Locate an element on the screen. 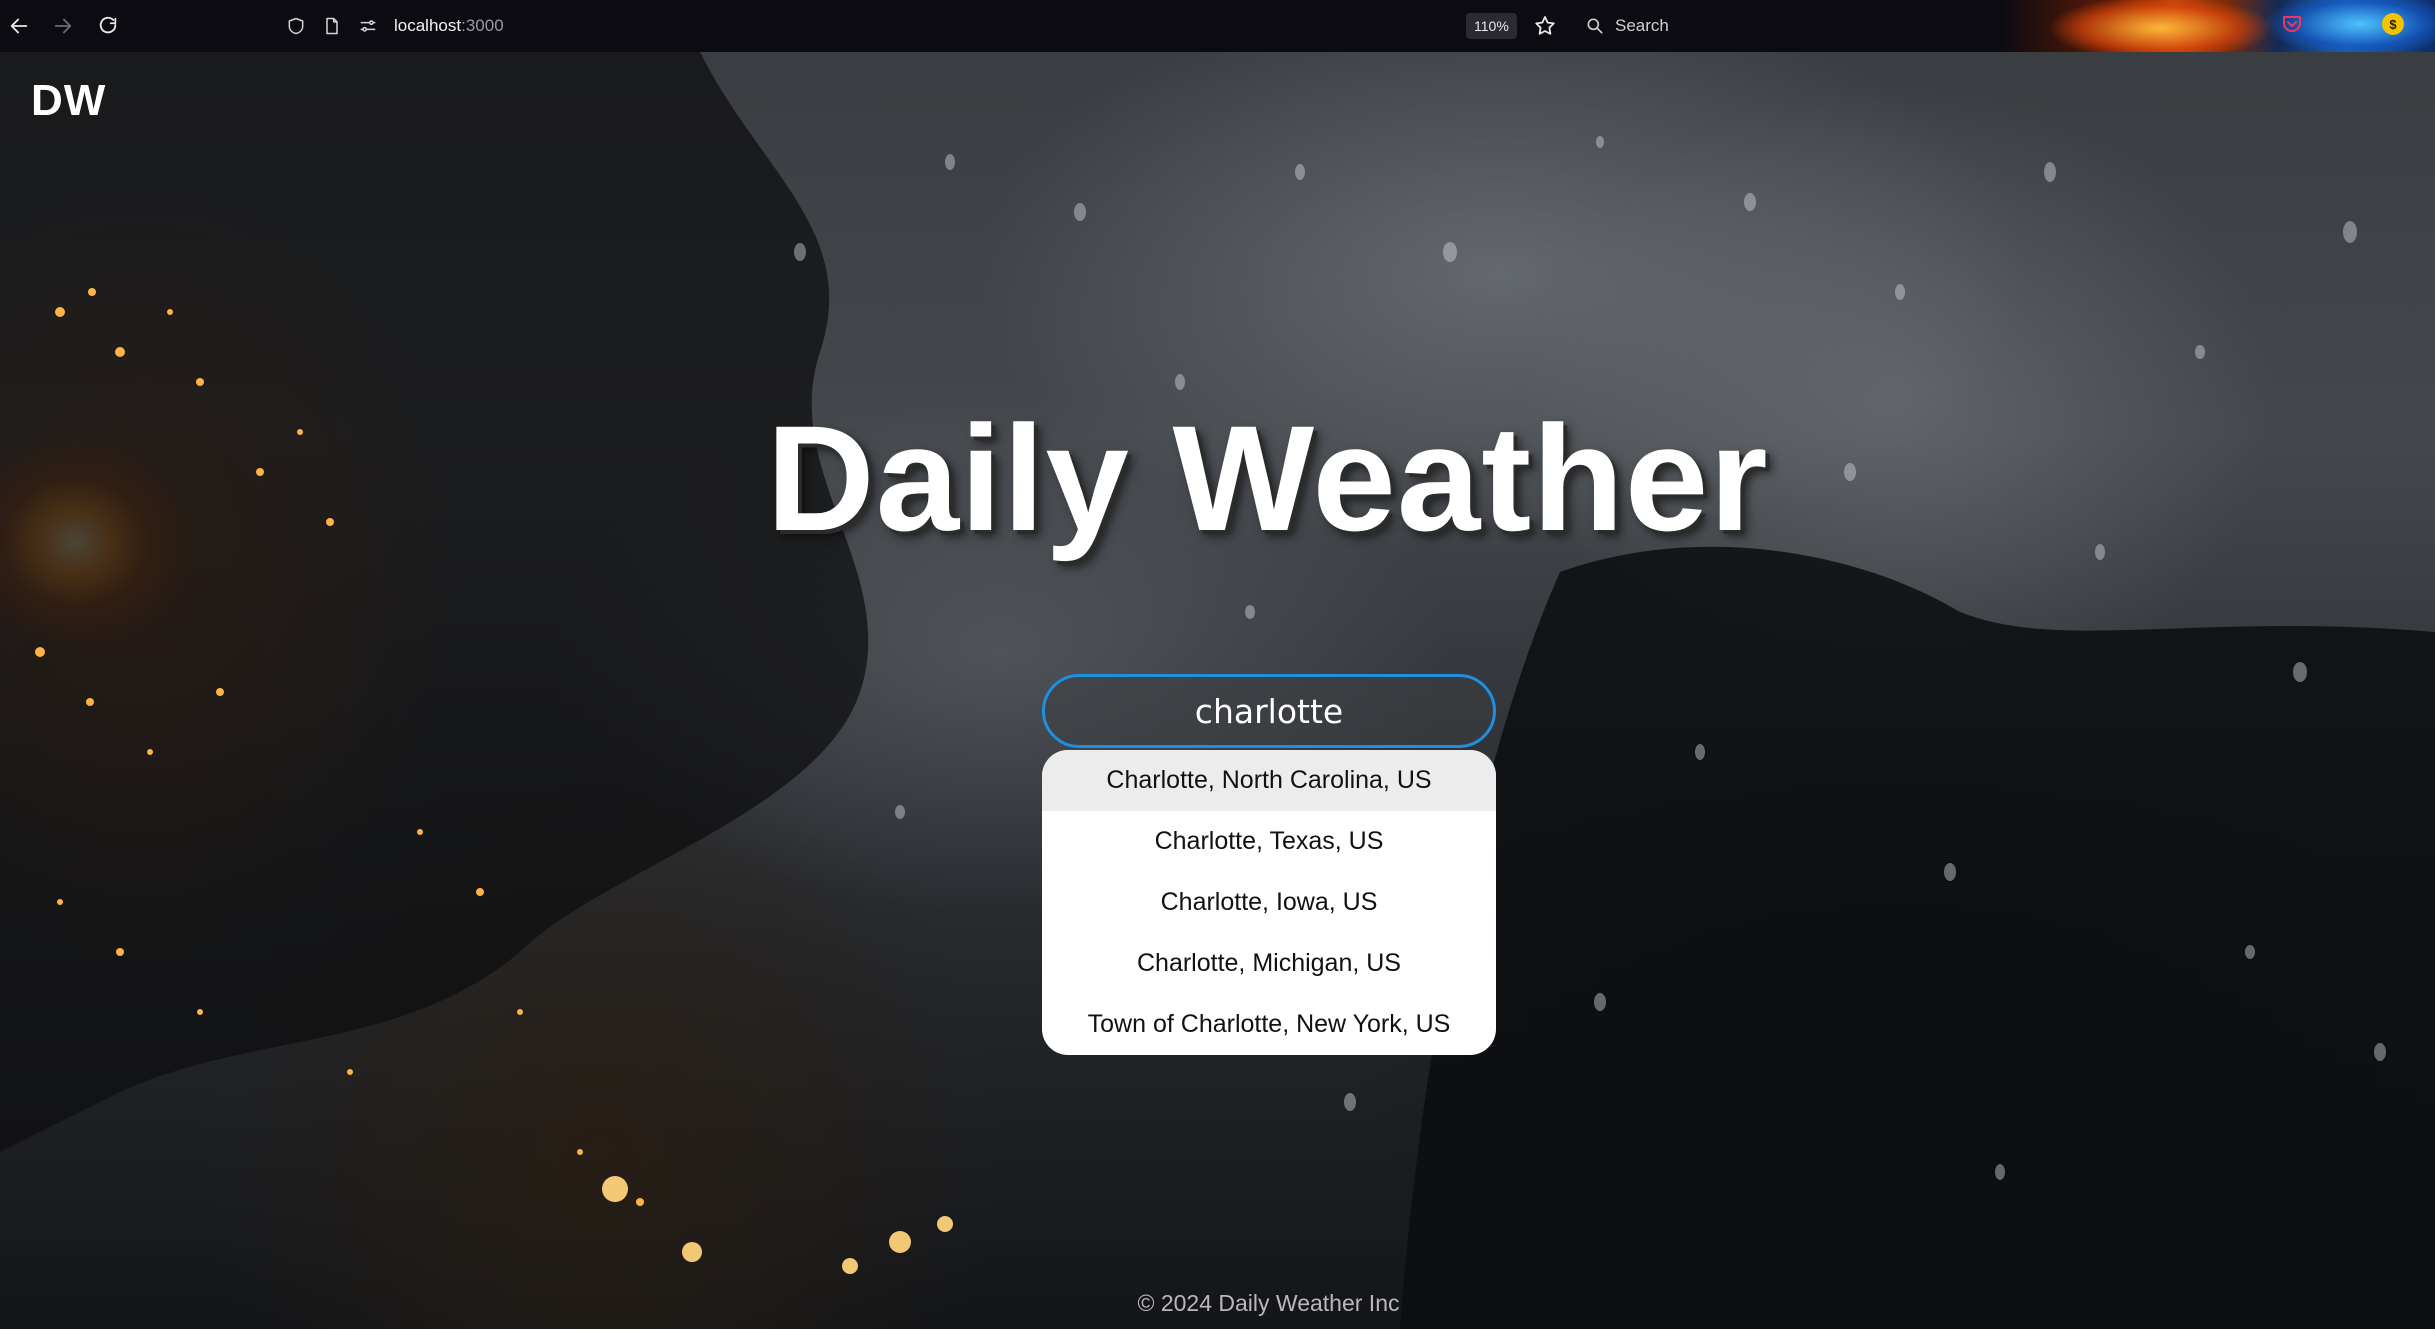 This screenshot has width=2435, height=1329. suggestion-item: Charlotte, Iowa, US is located at coordinates (1269, 902).